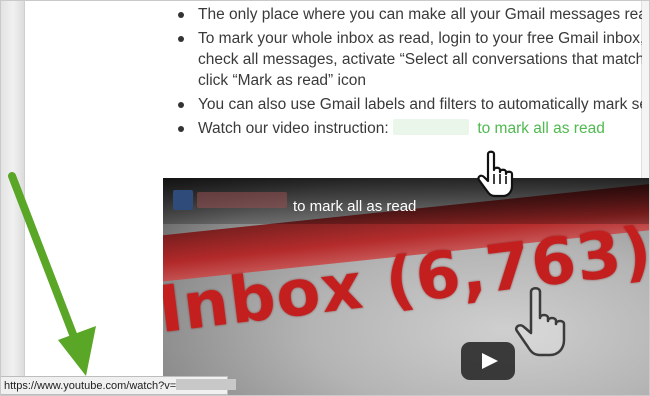 This screenshot has width=650, height=396. I want to click on video-title: to mark all as read, so click(354, 206).